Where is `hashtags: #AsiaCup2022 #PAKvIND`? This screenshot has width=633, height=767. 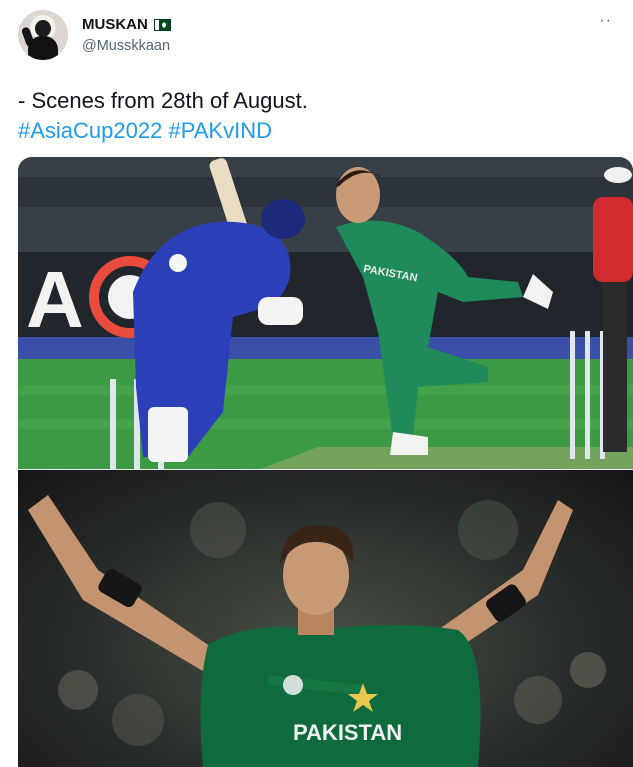
hashtags: #AsiaCup2022 #PAKvIND is located at coordinates (318, 131).